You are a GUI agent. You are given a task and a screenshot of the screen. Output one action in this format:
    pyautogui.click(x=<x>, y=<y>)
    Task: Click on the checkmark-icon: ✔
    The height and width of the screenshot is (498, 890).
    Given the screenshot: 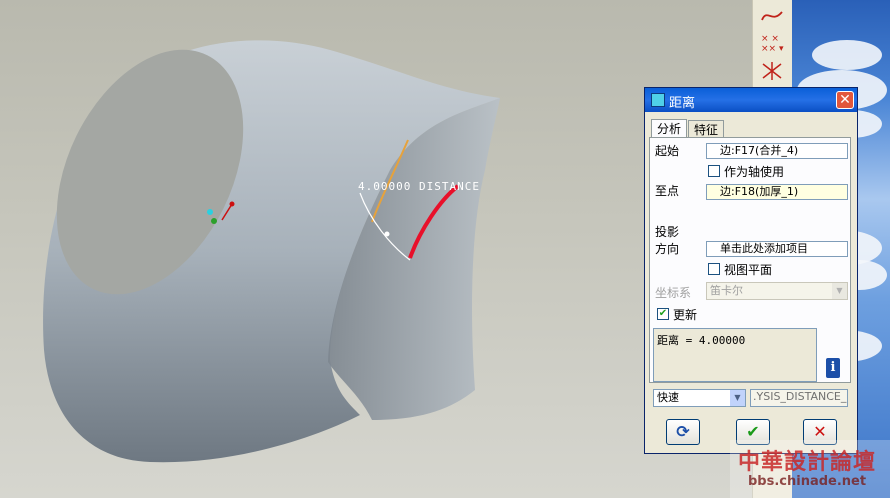 What is the action you would take?
    pyautogui.click(x=753, y=431)
    